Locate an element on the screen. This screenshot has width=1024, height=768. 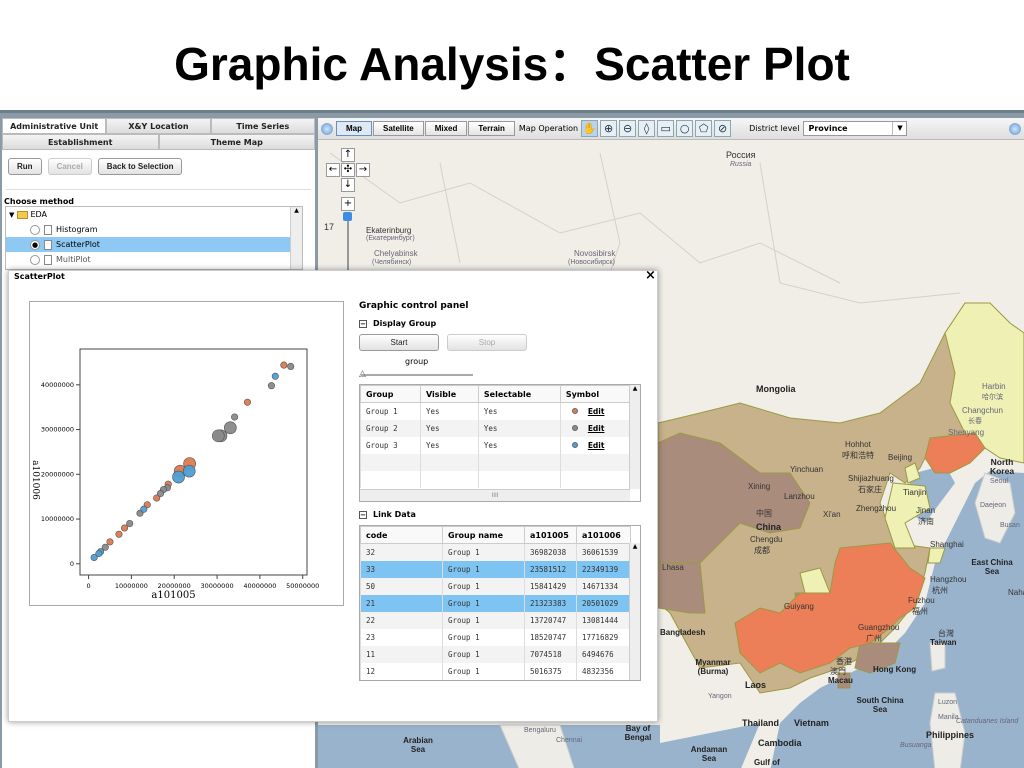
radio-selected-icon: ● is located at coordinates (35, 244).